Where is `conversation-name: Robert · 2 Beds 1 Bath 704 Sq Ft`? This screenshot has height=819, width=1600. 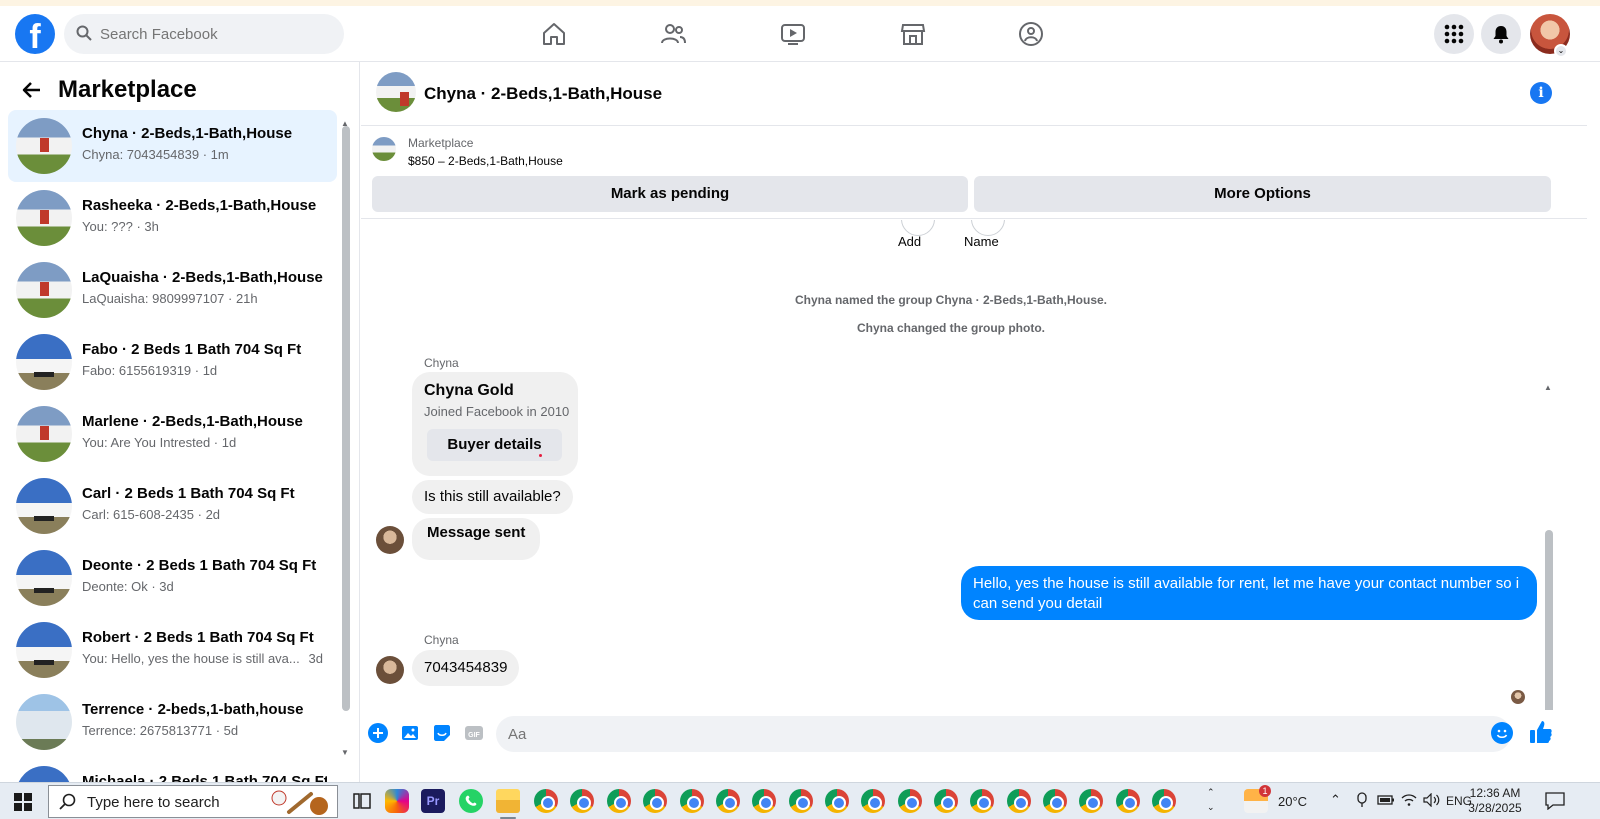 conversation-name: Robert · 2 Beds 1 Bath 704 Sq Ft is located at coordinates (198, 637).